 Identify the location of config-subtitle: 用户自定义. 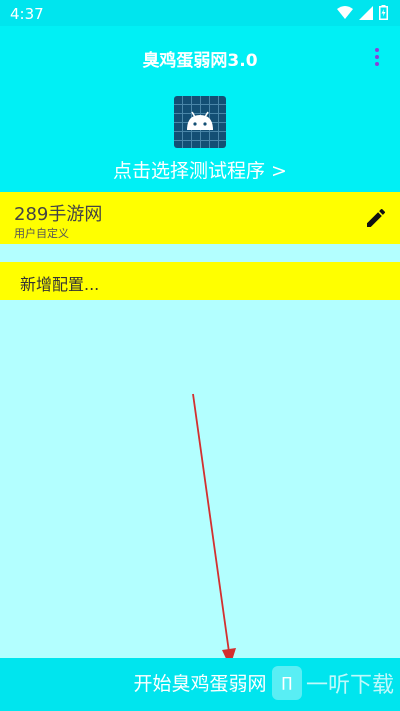
(41, 233).